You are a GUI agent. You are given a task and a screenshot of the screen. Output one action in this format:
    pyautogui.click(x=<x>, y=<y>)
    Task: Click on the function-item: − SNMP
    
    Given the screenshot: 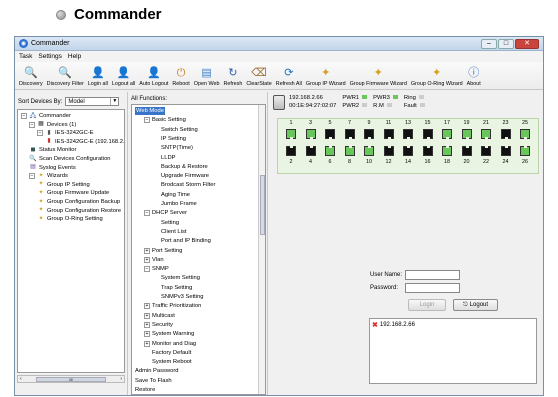 What is the action you would take?
    pyautogui.click(x=156, y=269)
    